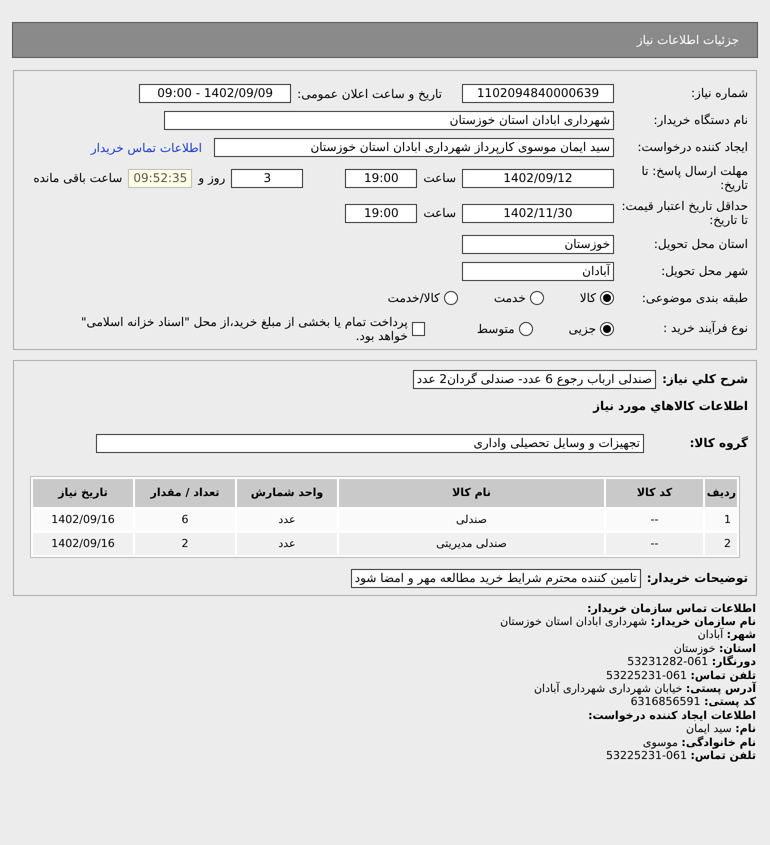  I want to click on buyer-contact-link: اطلاعات تماس خریدار, so click(146, 147).